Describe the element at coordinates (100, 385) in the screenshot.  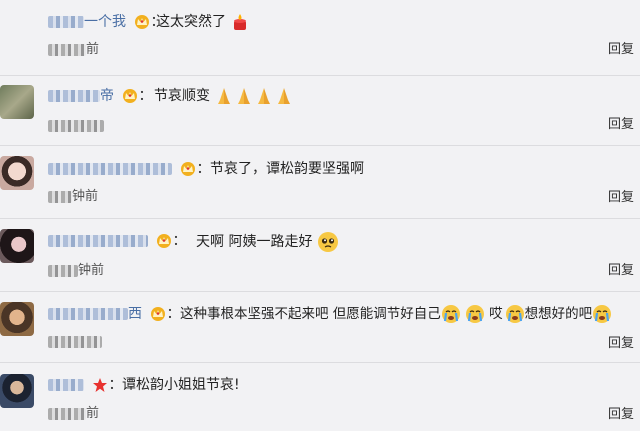
I see `star-badge-icon` at that location.